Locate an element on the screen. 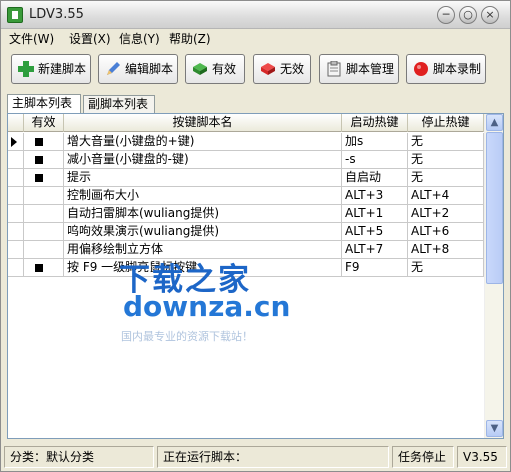  minimize-button: ─ is located at coordinates (446, 15).